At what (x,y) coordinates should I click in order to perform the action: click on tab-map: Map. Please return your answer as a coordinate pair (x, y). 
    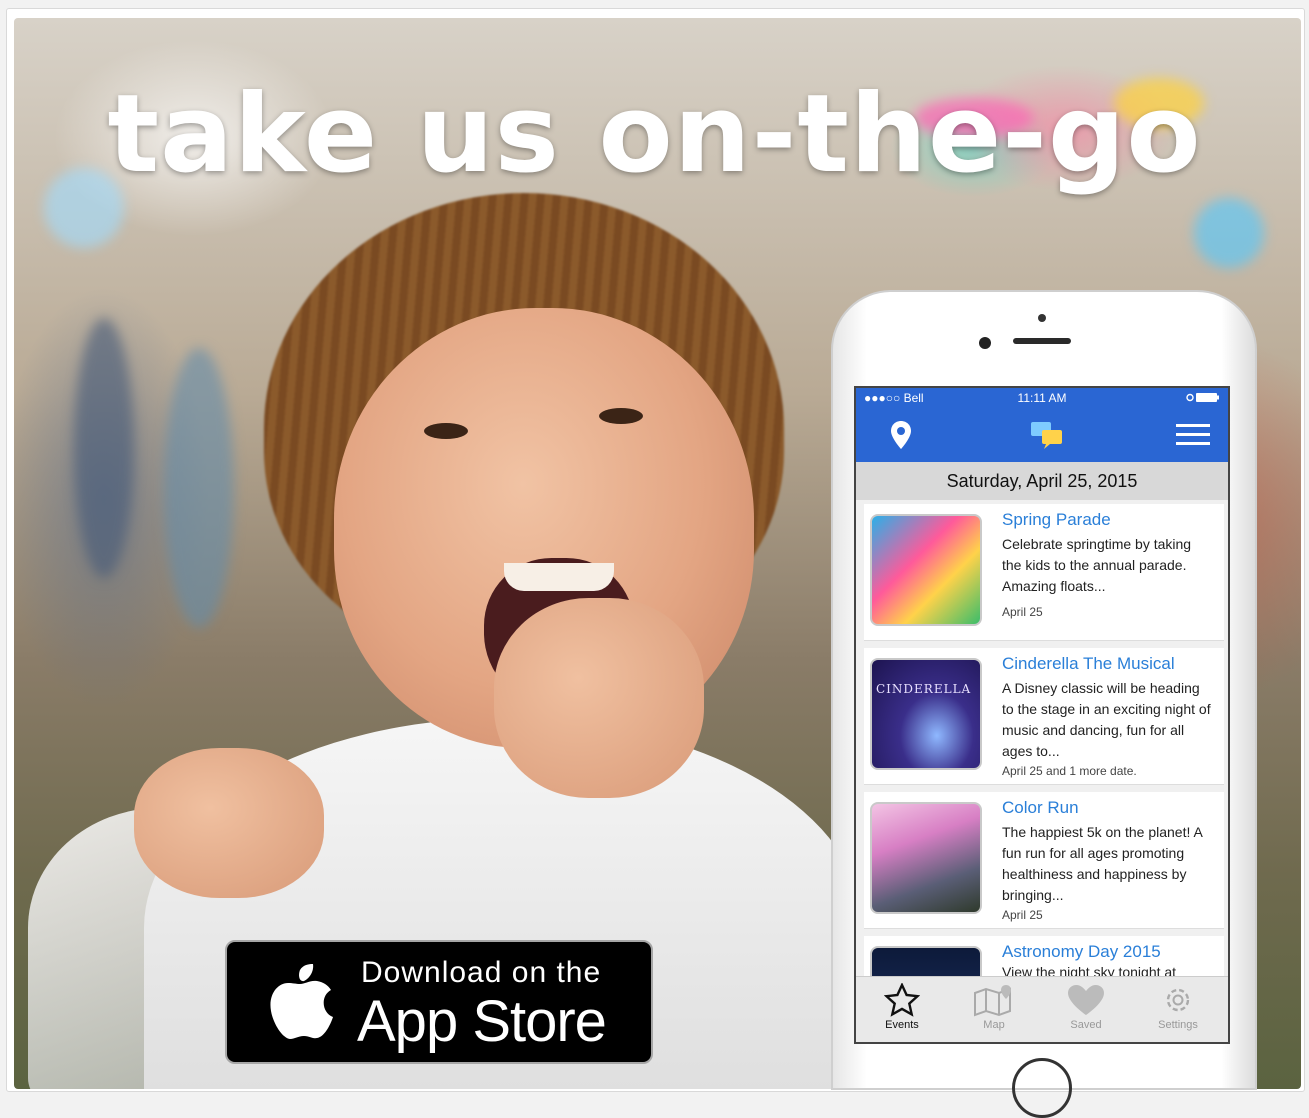
    Looking at the image, I should click on (994, 1007).